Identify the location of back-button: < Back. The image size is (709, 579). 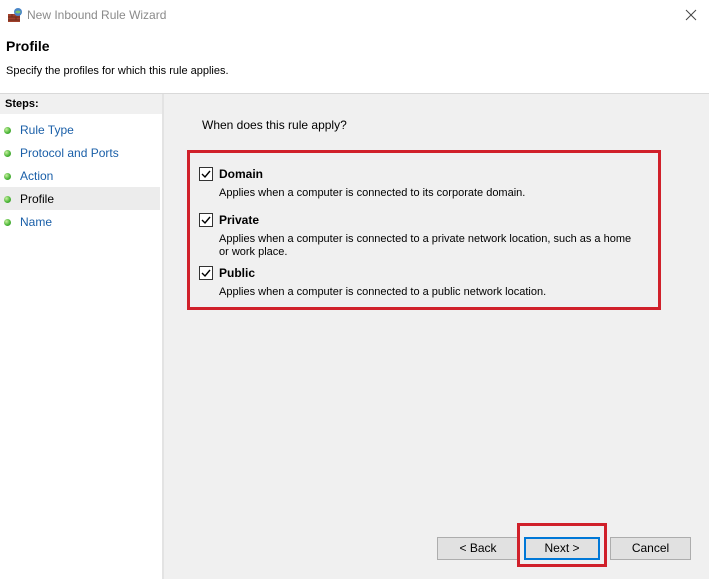
(478, 548).